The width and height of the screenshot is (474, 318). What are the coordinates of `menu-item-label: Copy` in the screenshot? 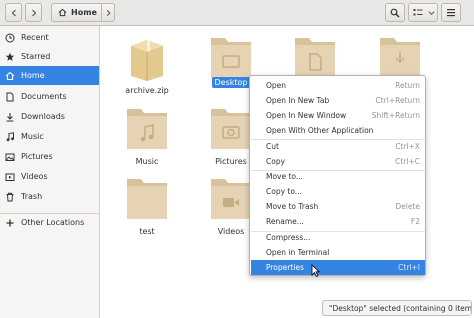 It's located at (276, 161).